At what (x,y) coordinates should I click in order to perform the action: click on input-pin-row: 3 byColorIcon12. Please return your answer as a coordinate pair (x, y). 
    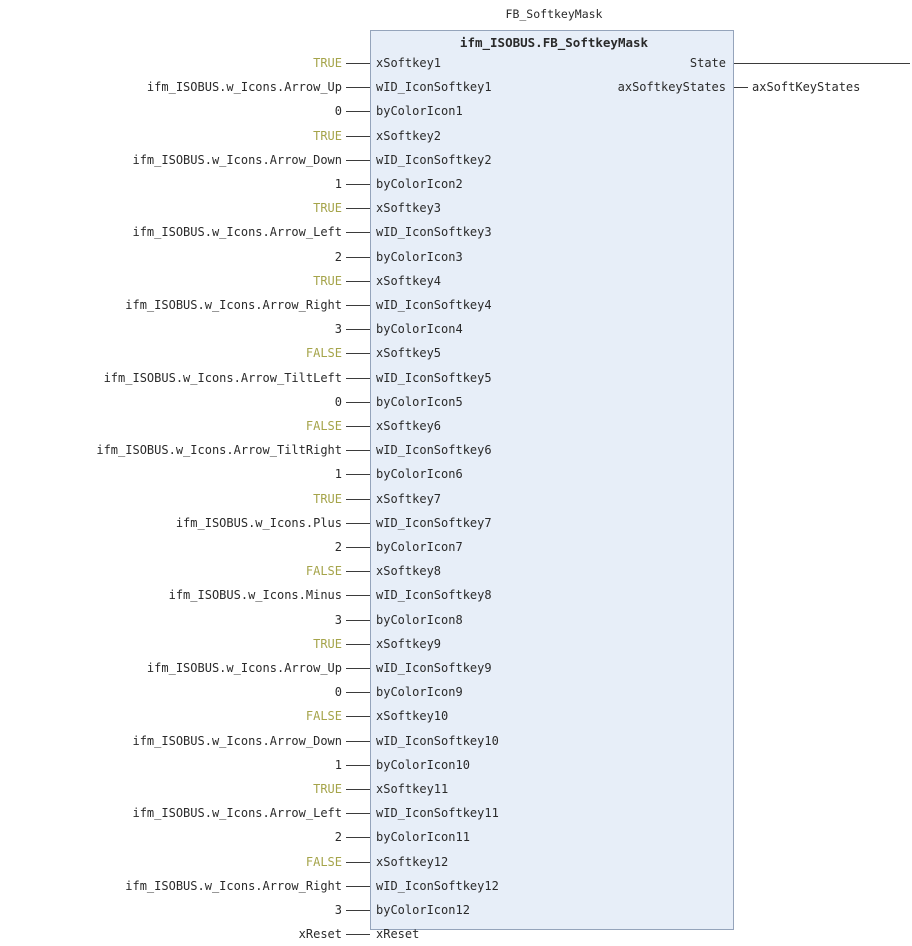
    Looking at the image, I should click on (456, 910).